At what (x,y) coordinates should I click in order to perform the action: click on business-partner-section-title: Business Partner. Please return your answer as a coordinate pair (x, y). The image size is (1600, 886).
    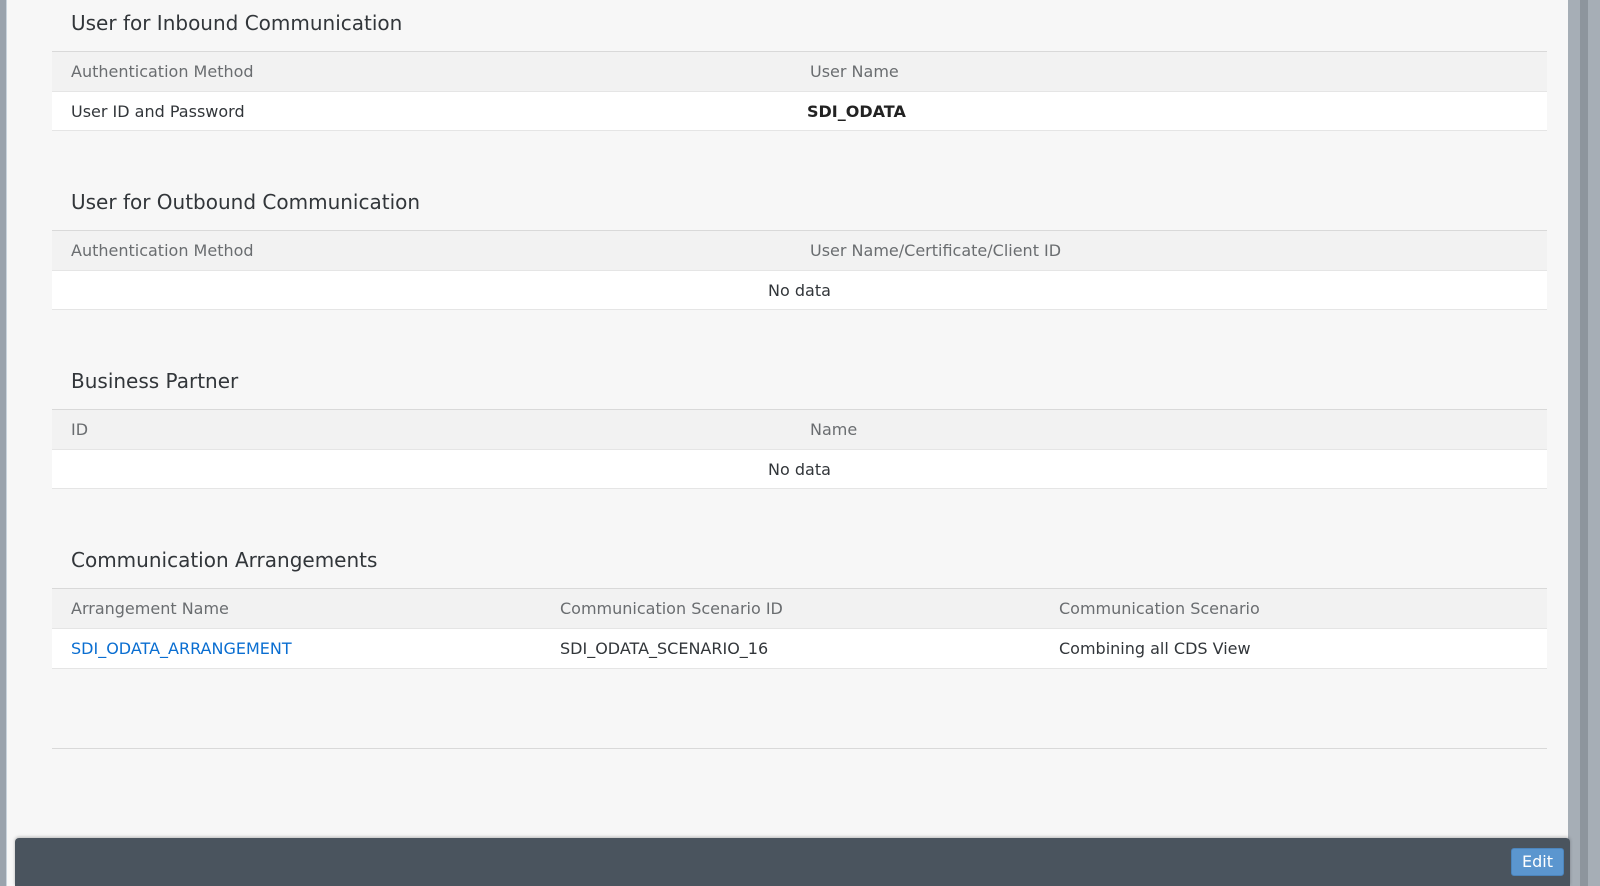
    Looking at the image, I should click on (155, 381).